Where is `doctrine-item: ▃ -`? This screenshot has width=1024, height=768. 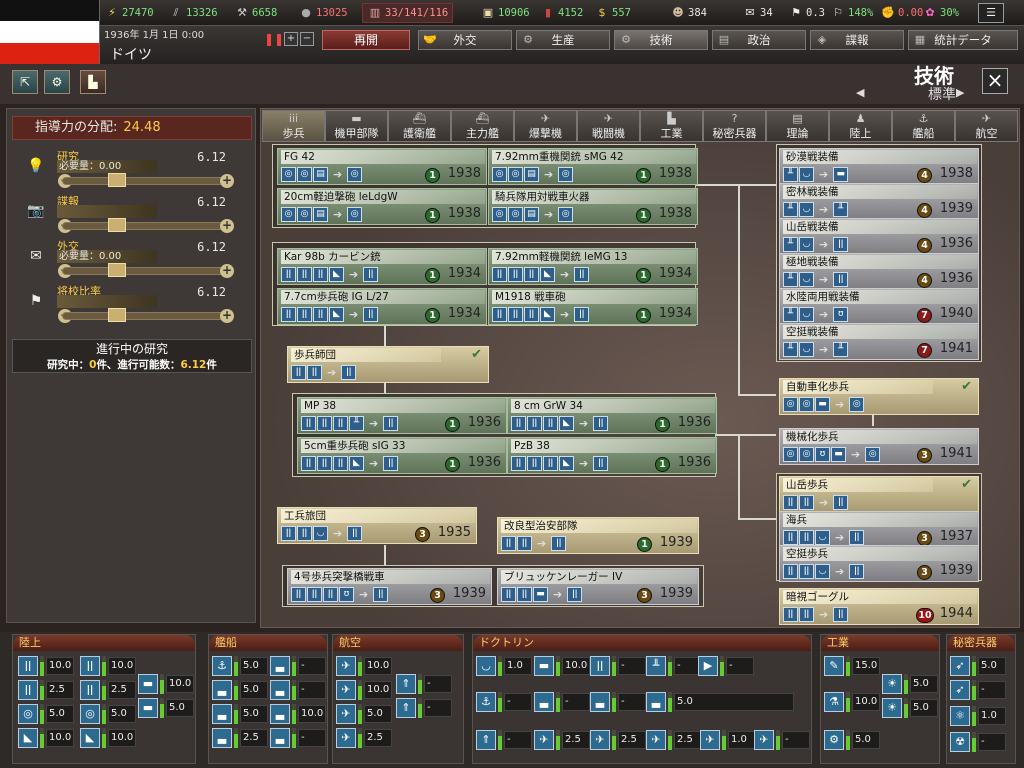
doctrine-item: ▃ - is located at coordinates (618, 702).